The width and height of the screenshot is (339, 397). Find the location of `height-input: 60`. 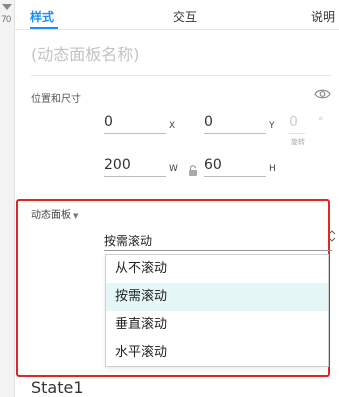

height-input: 60 is located at coordinates (235, 166).